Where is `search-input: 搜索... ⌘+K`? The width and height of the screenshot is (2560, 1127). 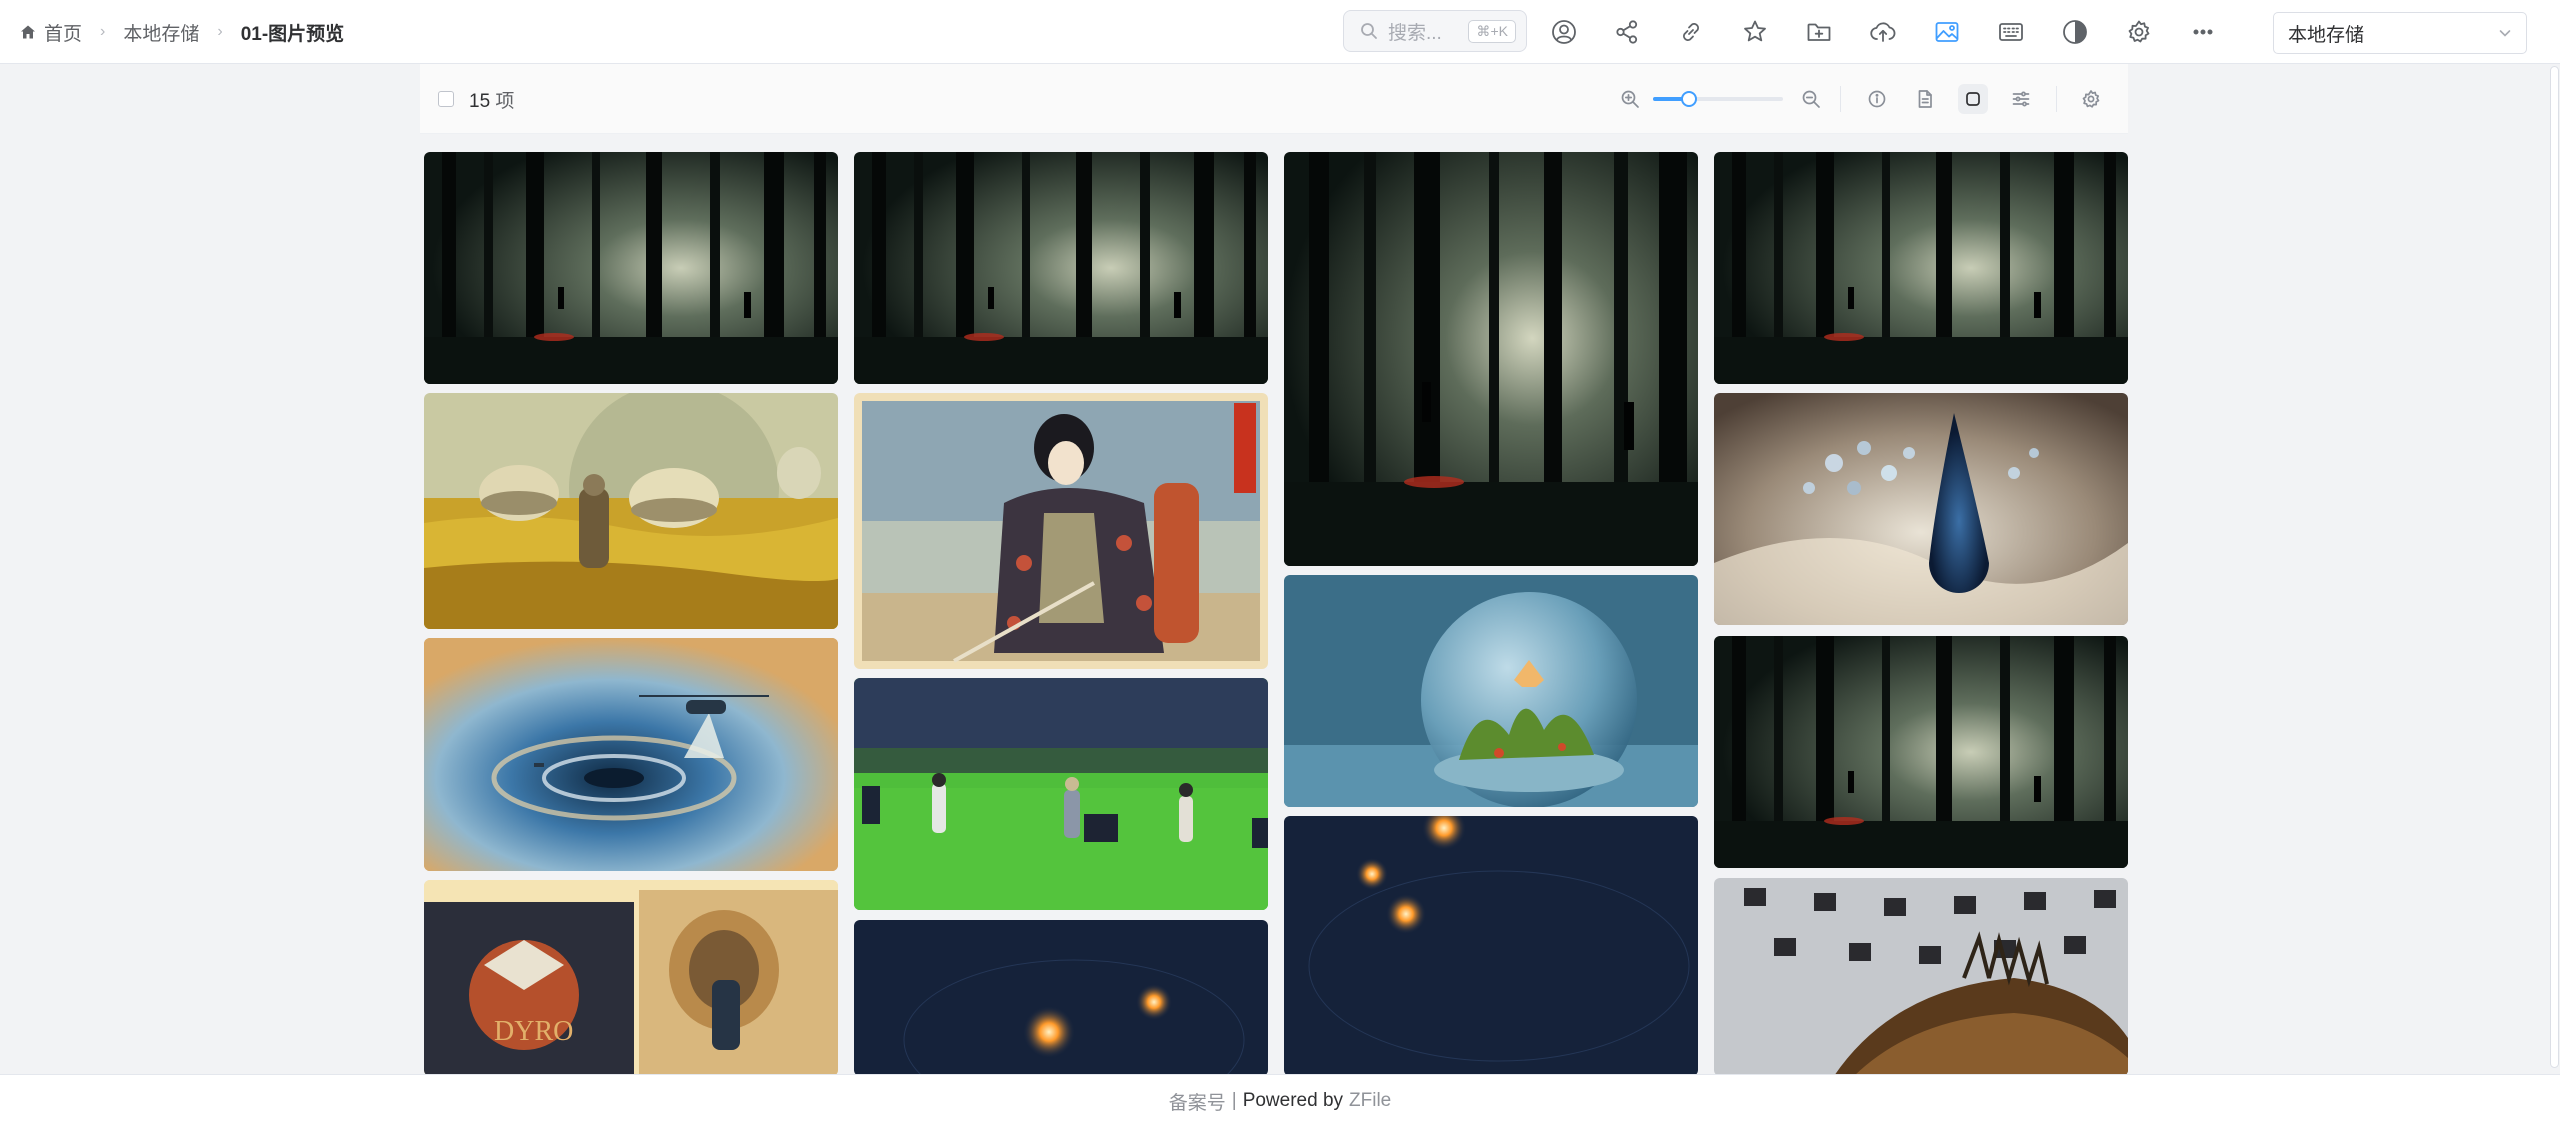
search-input: 搜索... ⌘+K is located at coordinates (1435, 31).